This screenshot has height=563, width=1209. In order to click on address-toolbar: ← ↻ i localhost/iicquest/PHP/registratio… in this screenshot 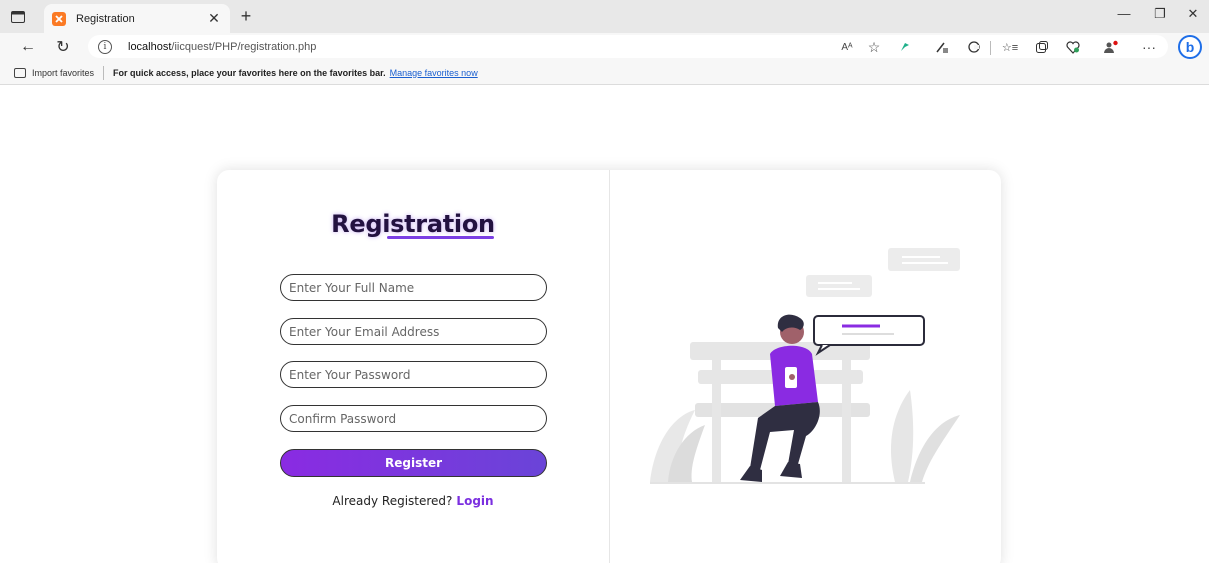, I will do `click(604, 47)`.